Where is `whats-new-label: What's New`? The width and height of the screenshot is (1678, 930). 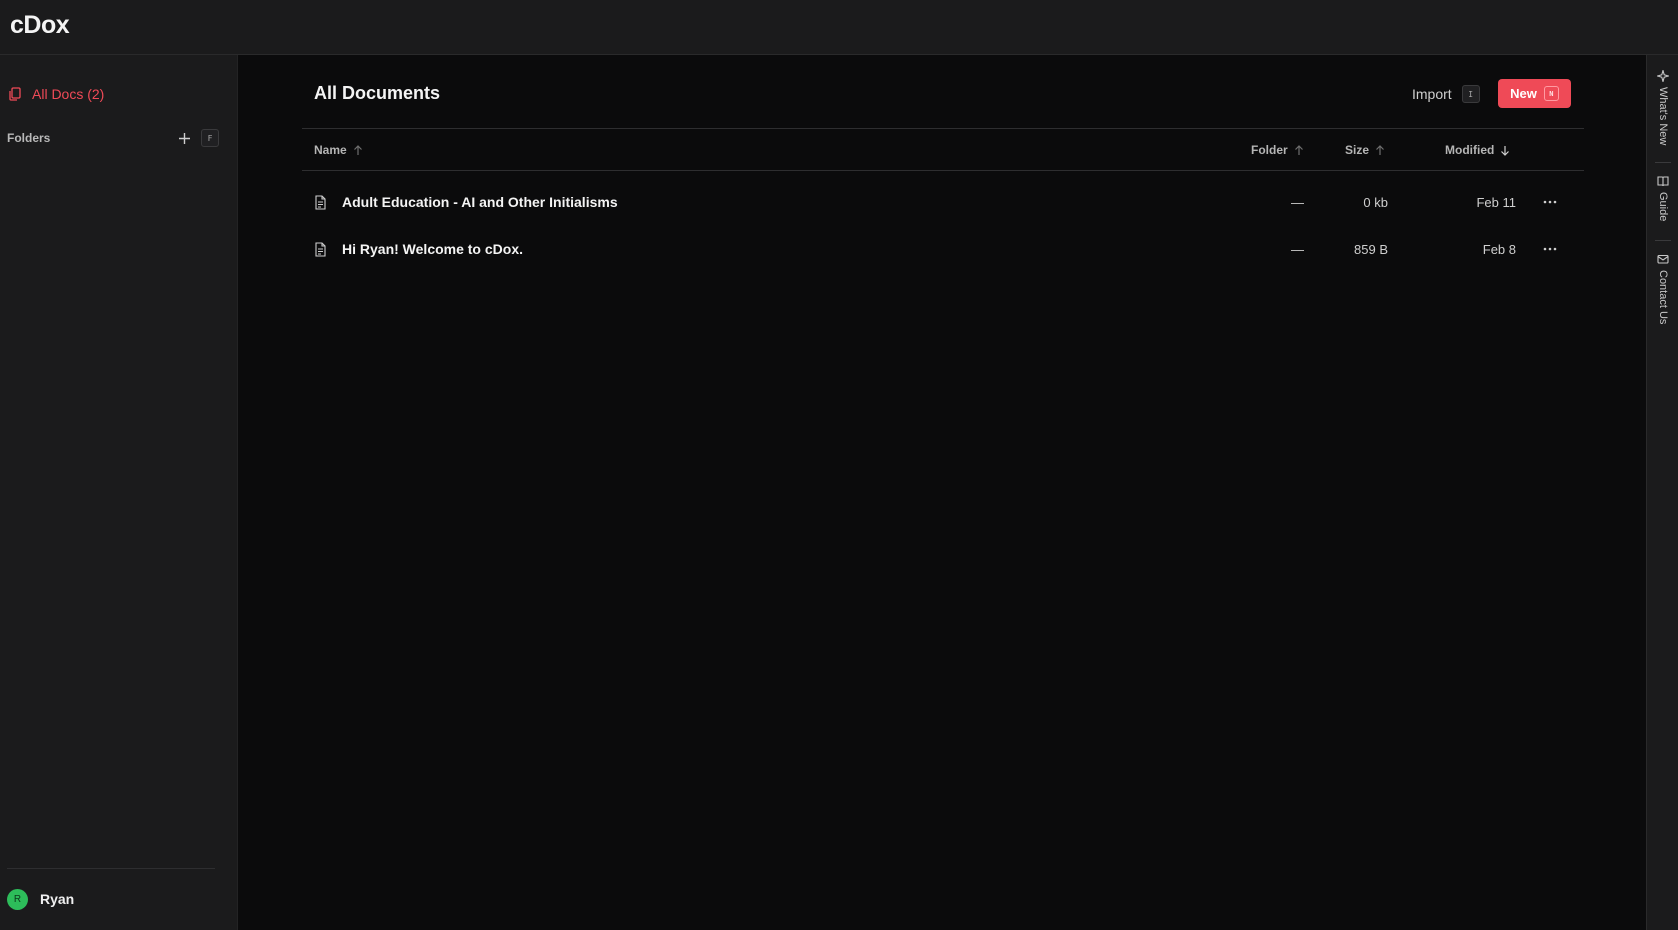
whats-new-label: What's New is located at coordinates (1663, 116).